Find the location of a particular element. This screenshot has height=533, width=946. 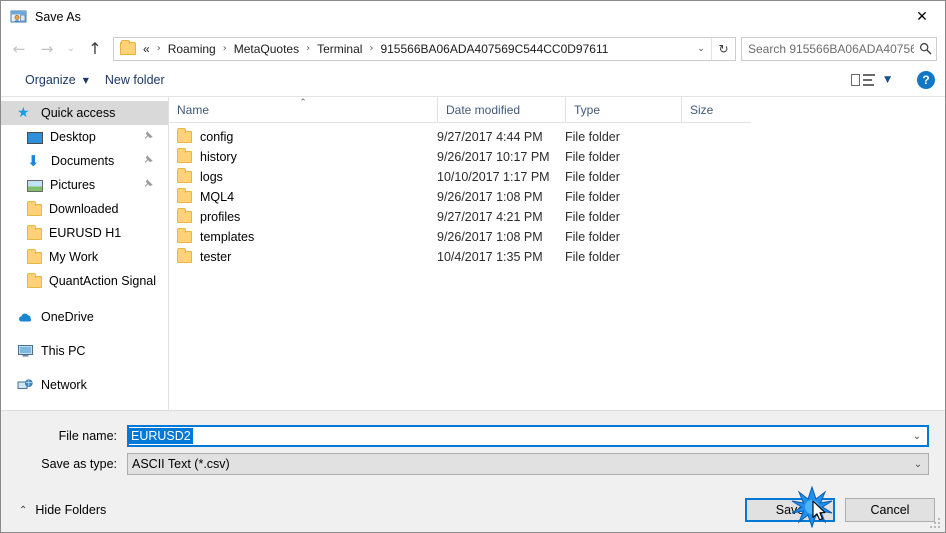

table-row: templates 9/26/2017 1:08 PM File folder is located at coordinates (557, 237).